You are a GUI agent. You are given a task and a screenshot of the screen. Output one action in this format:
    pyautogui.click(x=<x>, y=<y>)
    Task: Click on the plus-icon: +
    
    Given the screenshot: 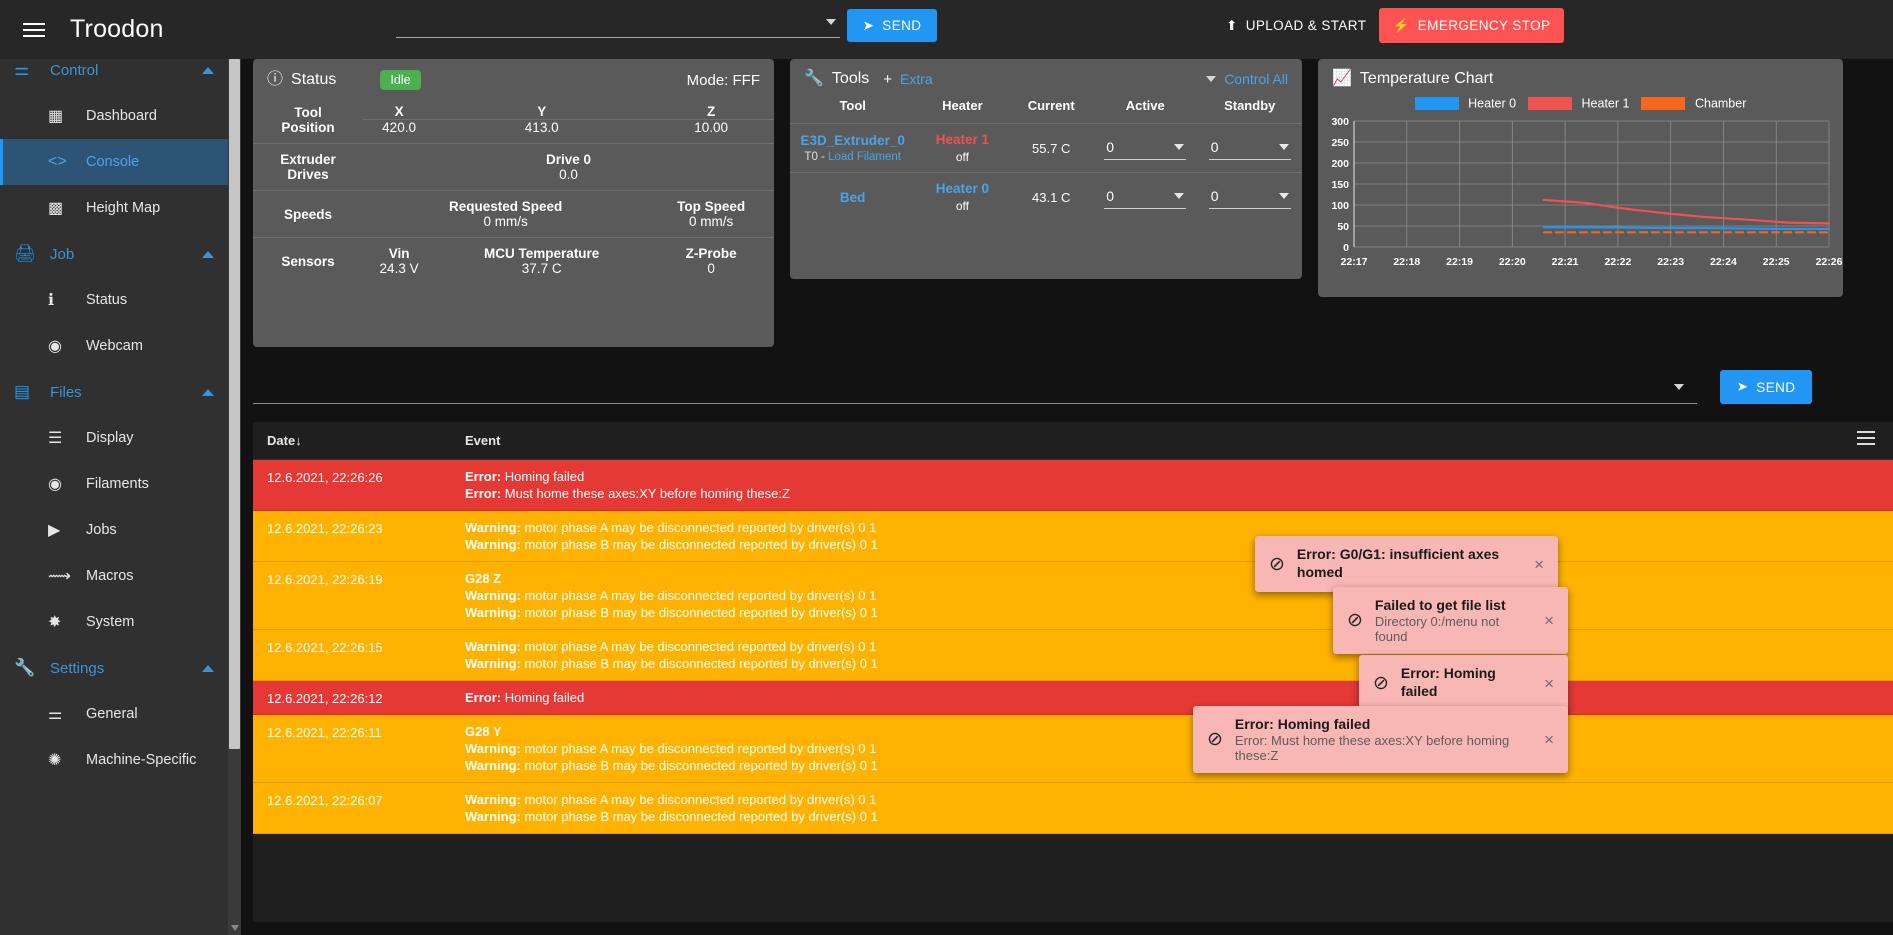 What is the action you would take?
    pyautogui.click(x=887, y=79)
    